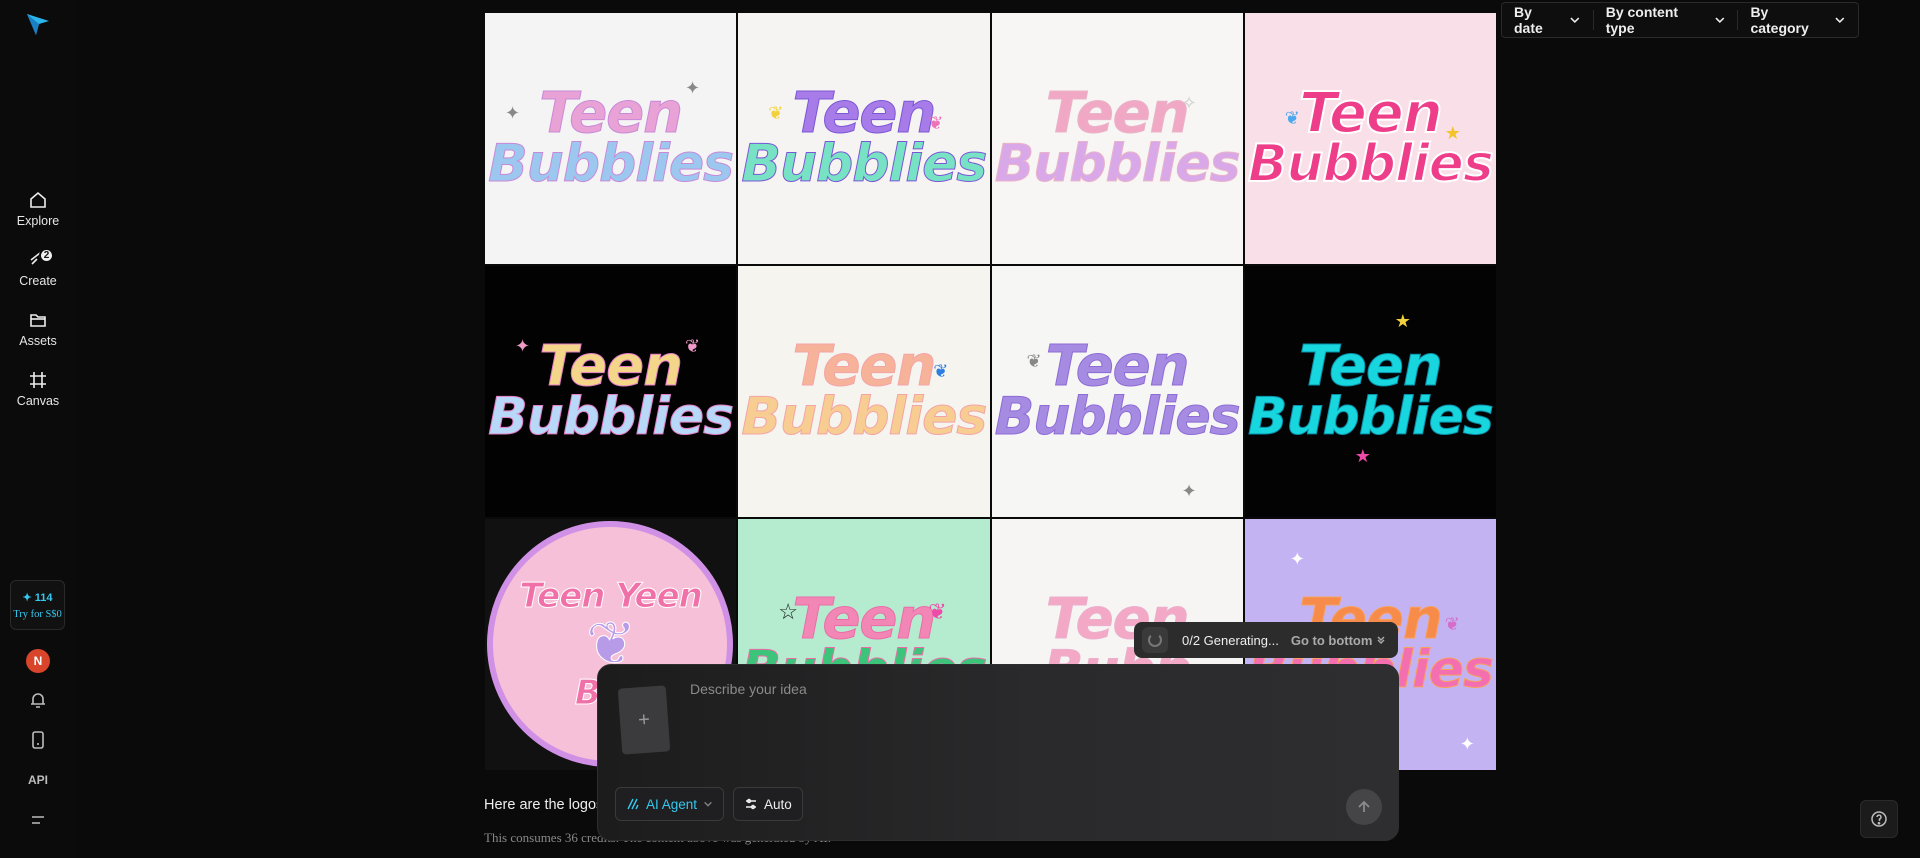 This screenshot has width=1920, height=858. I want to click on filter-by-category: By category, so click(1798, 20).